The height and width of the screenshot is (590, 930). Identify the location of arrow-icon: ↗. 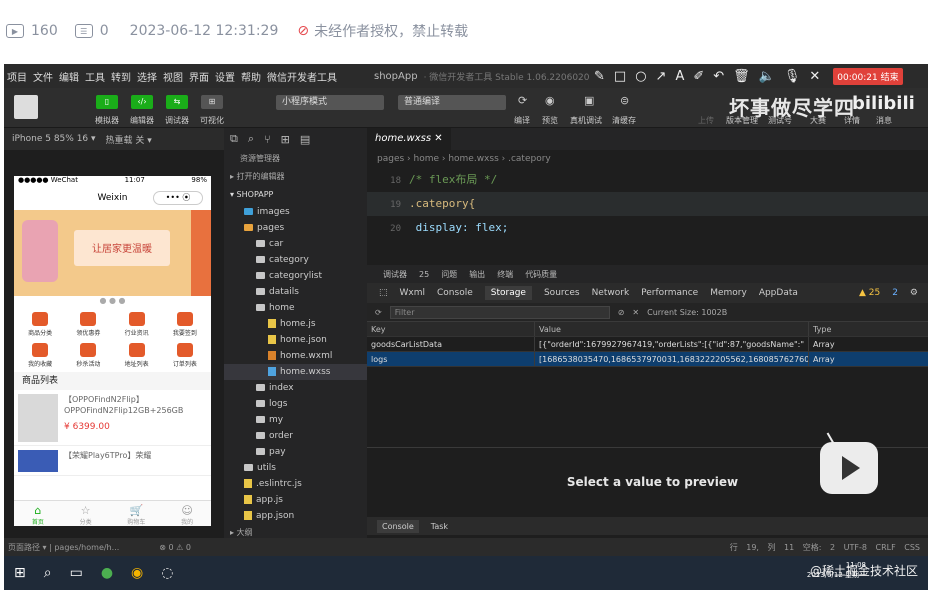
(661, 76).